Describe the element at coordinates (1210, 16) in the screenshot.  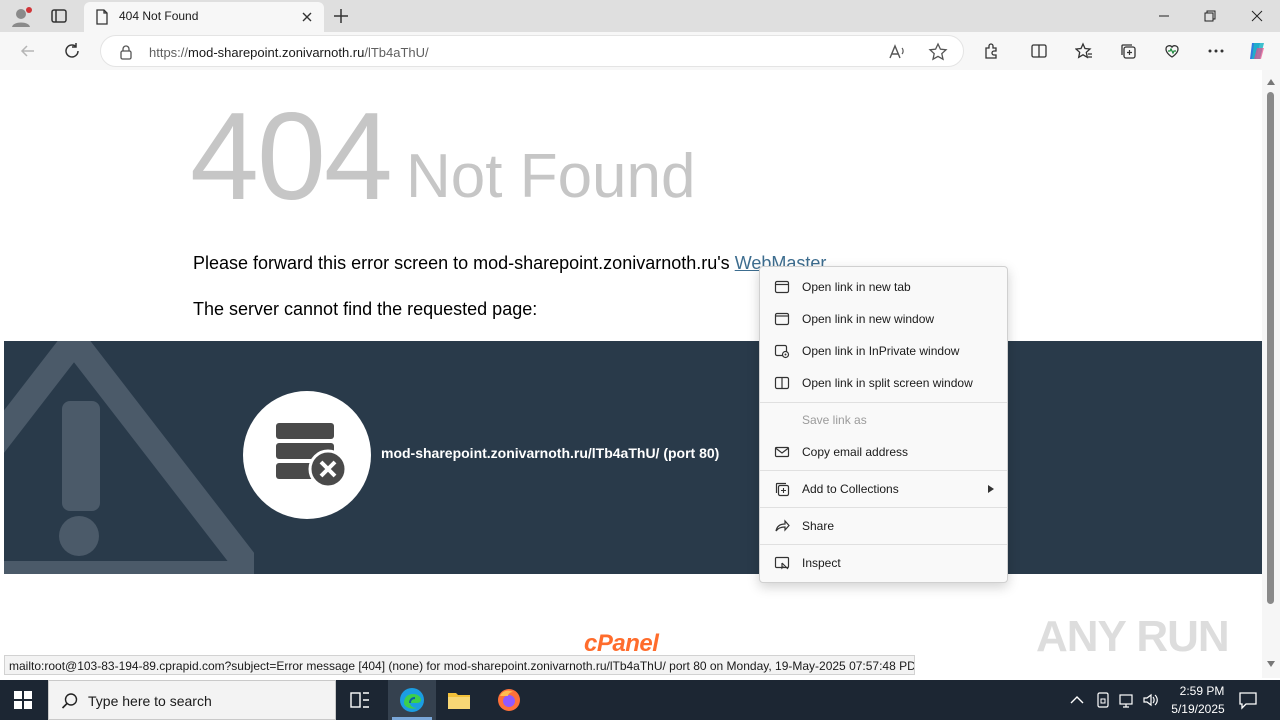
I see `restore-button` at that location.